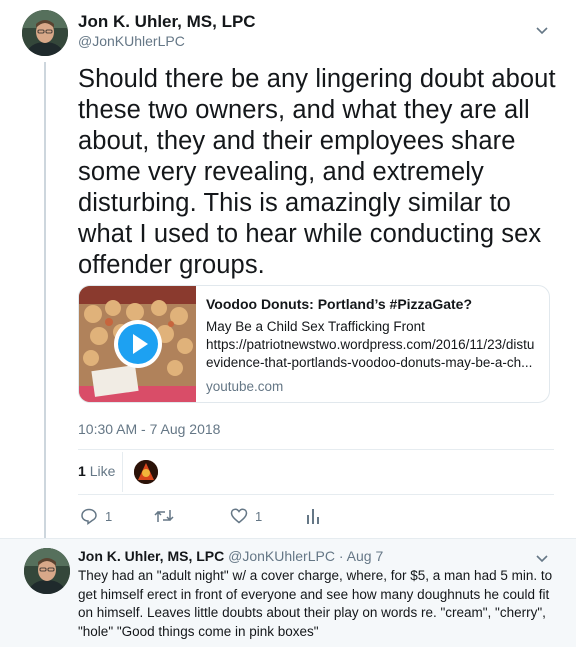 The width and height of the screenshot is (576, 647). I want to click on reply-button: 1, so click(96, 516).